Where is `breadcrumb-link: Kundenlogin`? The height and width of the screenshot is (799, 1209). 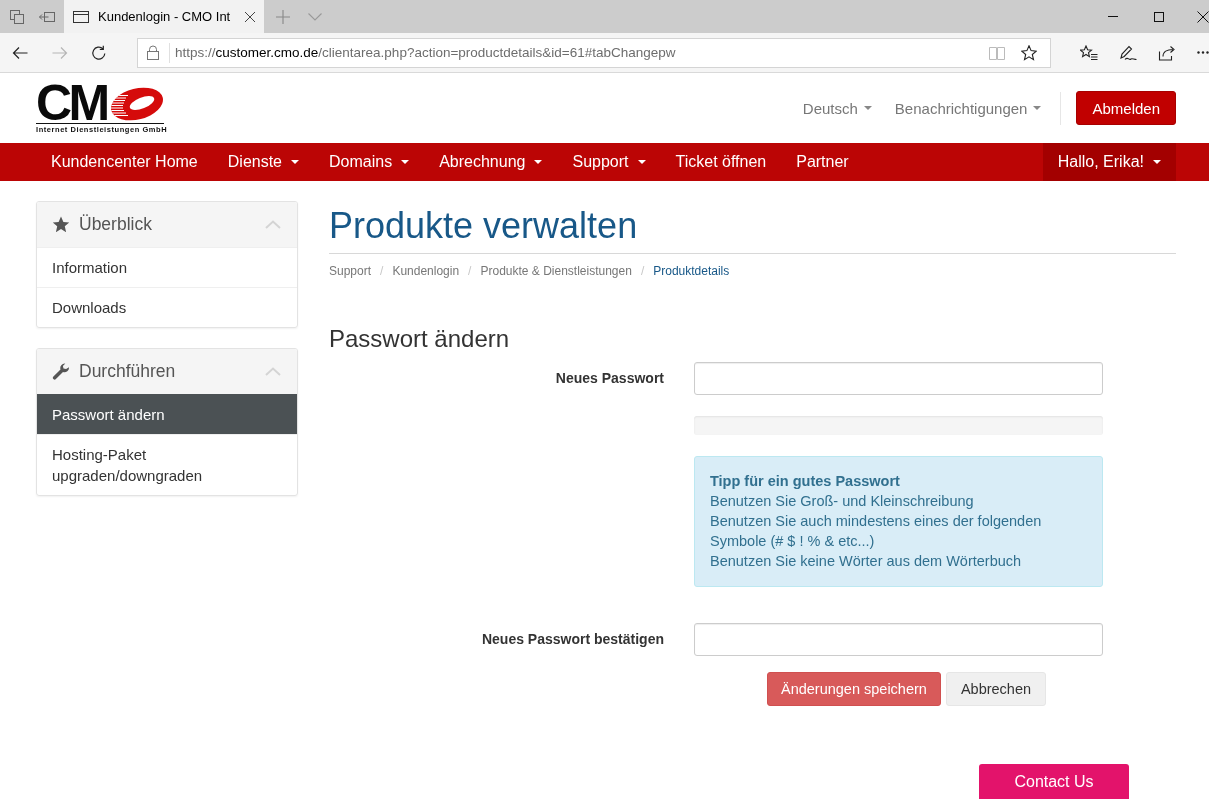 breadcrumb-link: Kundenlogin is located at coordinates (426, 271).